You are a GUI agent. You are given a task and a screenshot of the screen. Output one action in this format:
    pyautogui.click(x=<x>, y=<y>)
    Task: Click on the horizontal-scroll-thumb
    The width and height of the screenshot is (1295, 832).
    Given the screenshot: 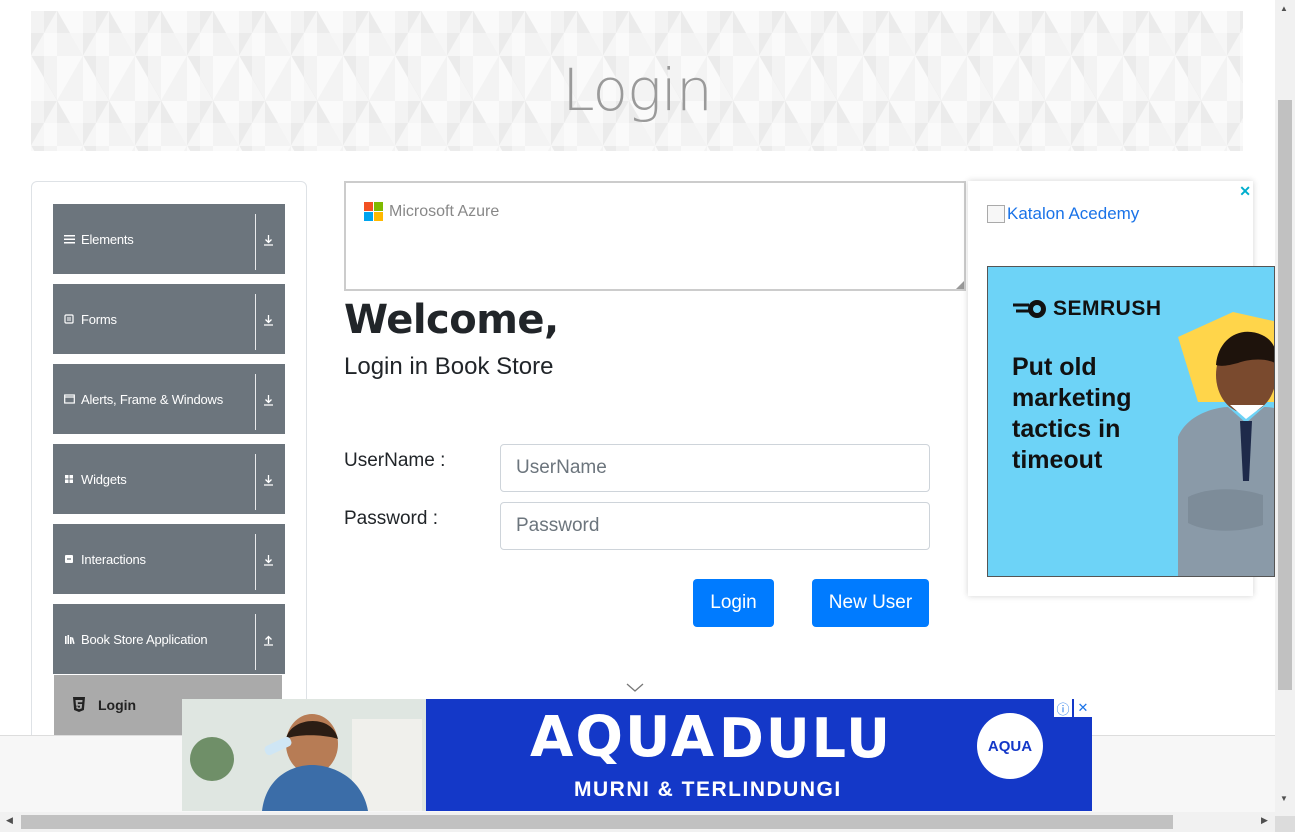 What is the action you would take?
    pyautogui.click(x=597, y=822)
    